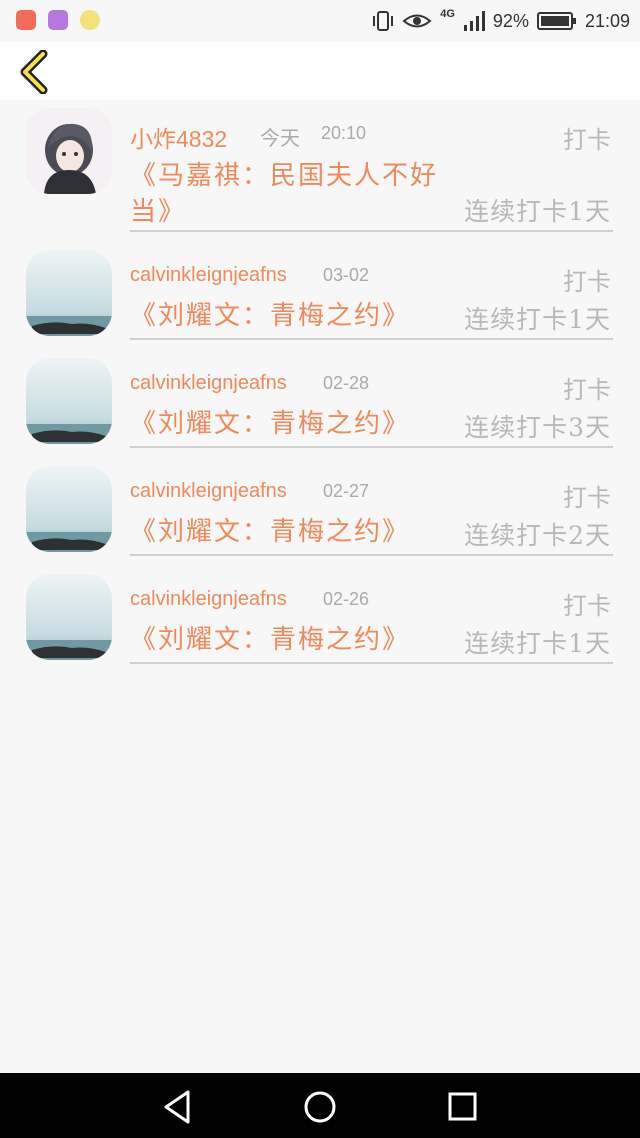  What do you see at coordinates (295, 194) in the screenshot?
I see `book-title: 《马嘉祺：民国夫人不好当》` at bounding box center [295, 194].